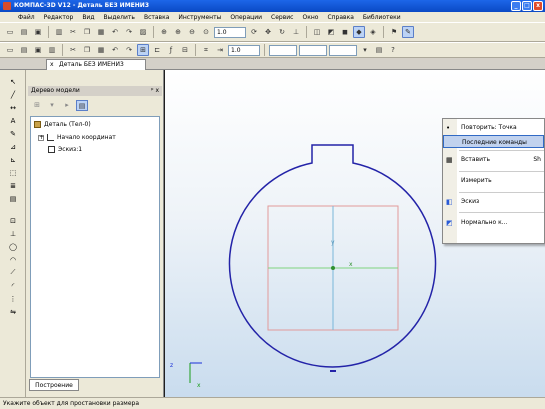  I want to click on tab-close-icon: x, so click(52, 65).